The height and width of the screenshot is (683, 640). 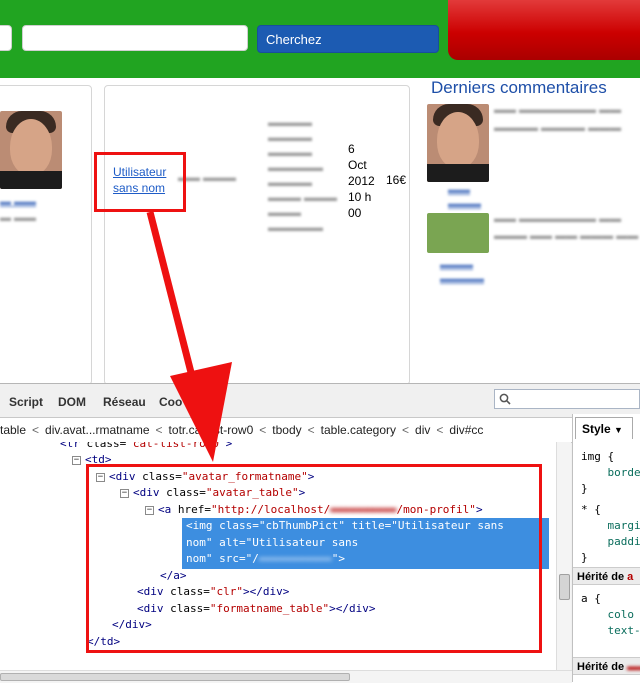 What do you see at coordinates (558, 128) in the screenshot?
I see `comment-text-1: ▬▬▬▬ ▬▬▬▬ ▬▬▬` at bounding box center [558, 128].